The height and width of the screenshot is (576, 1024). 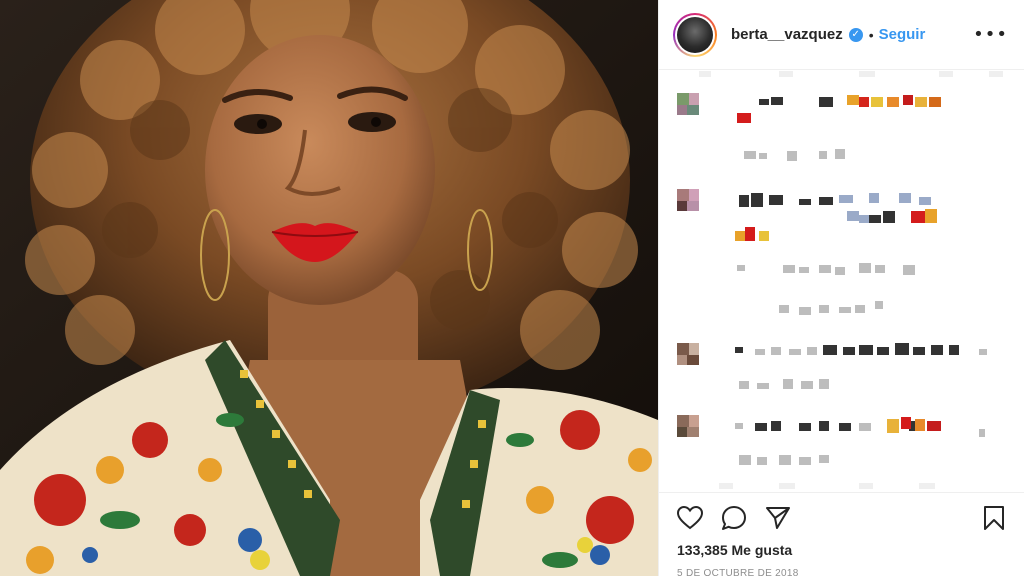 I want to click on more-options-icon: •••, so click(x=990, y=34).